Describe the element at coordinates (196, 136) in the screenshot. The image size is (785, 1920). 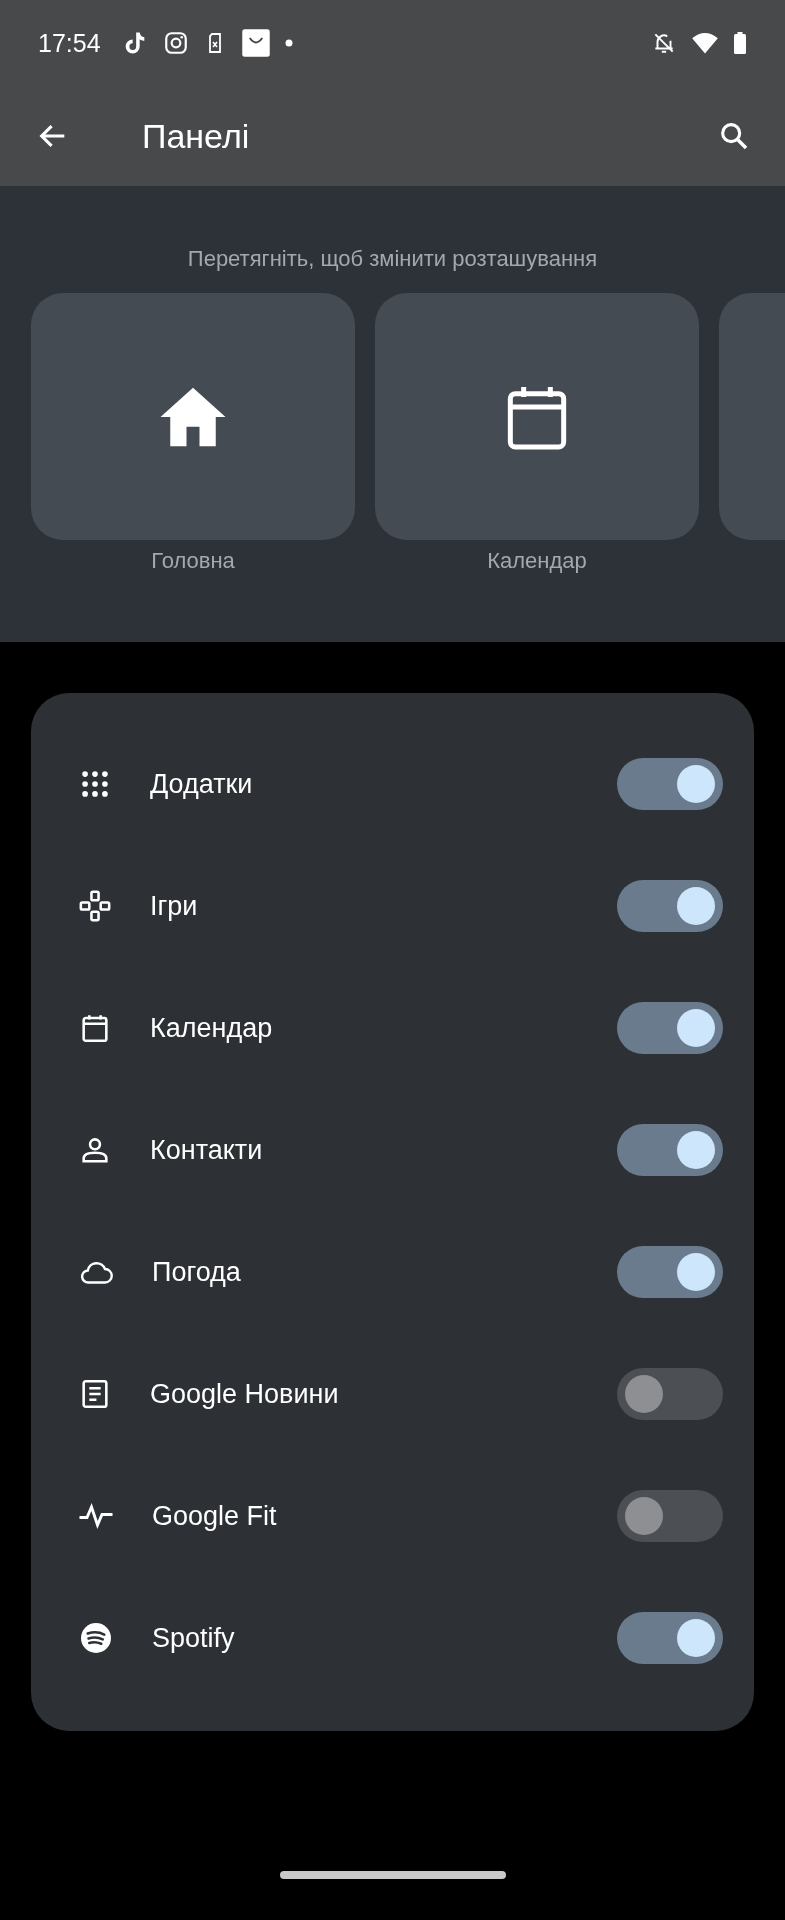
I see `page-title: Панелі` at that location.